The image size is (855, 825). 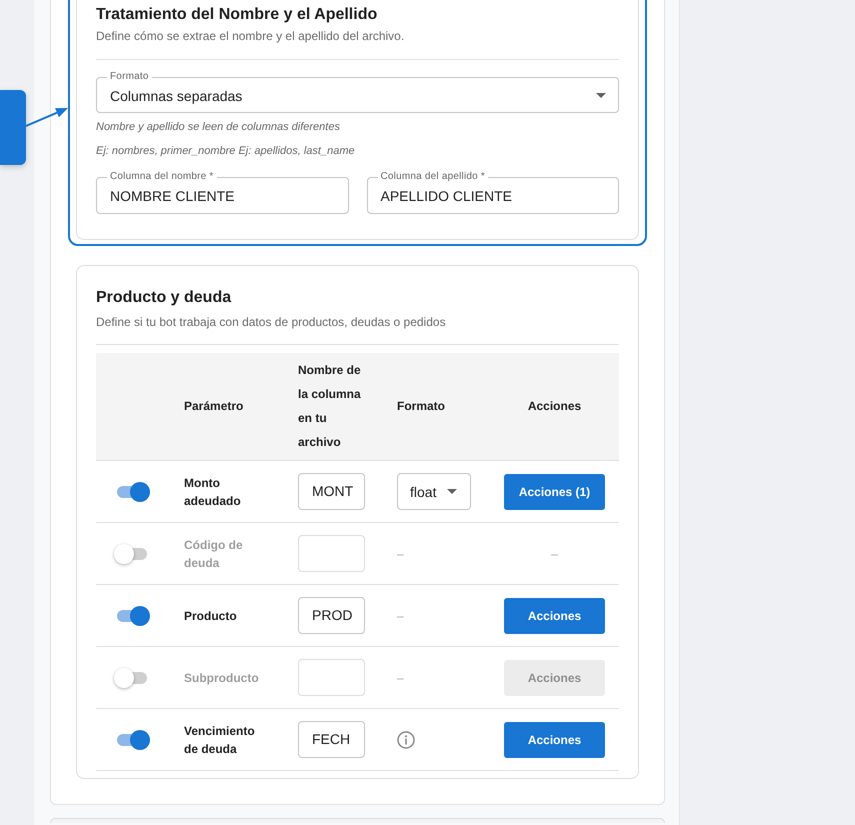 What do you see at coordinates (213, 492) in the screenshot?
I see `parameter-name: Monto adeudado` at bounding box center [213, 492].